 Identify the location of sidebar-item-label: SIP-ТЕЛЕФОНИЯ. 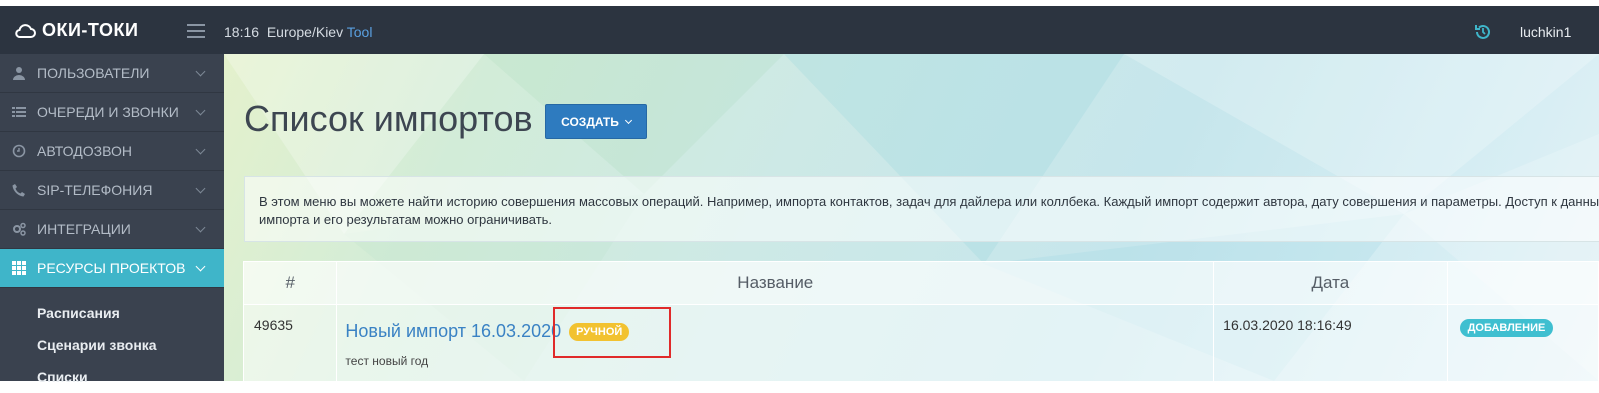
(95, 190).